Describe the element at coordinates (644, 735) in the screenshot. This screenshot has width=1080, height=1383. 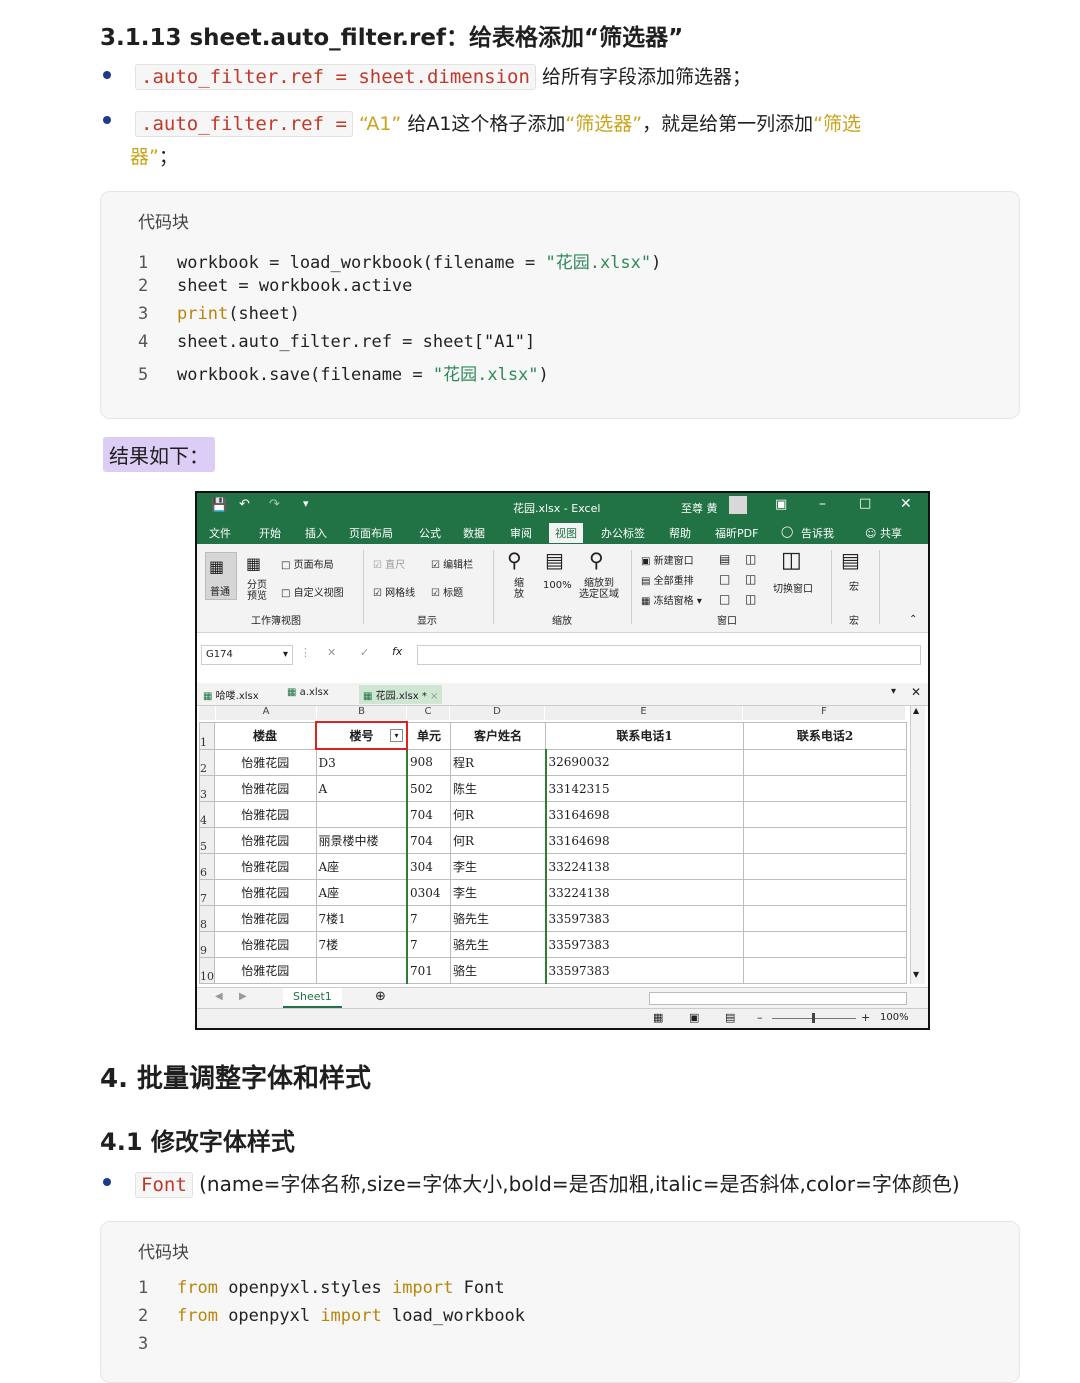
I see `header-cell: 联系电话1` at that location.